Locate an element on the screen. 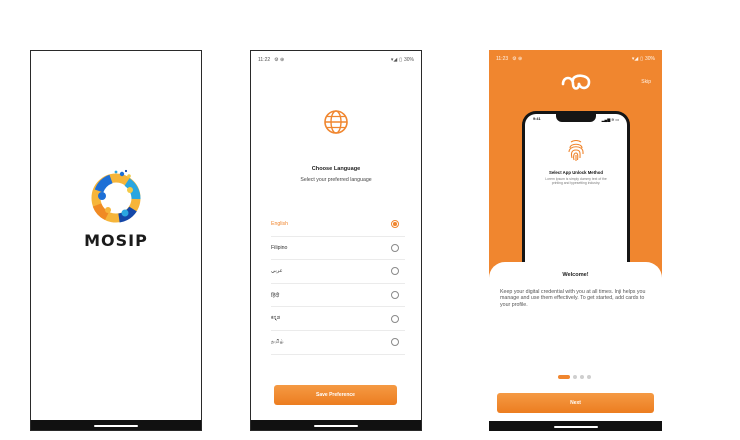 The image size is (740, 440). status-bar: 11:23 ⚙ ⊕ ▾◢ ▯ 30% is located at coordinates (575, 60).